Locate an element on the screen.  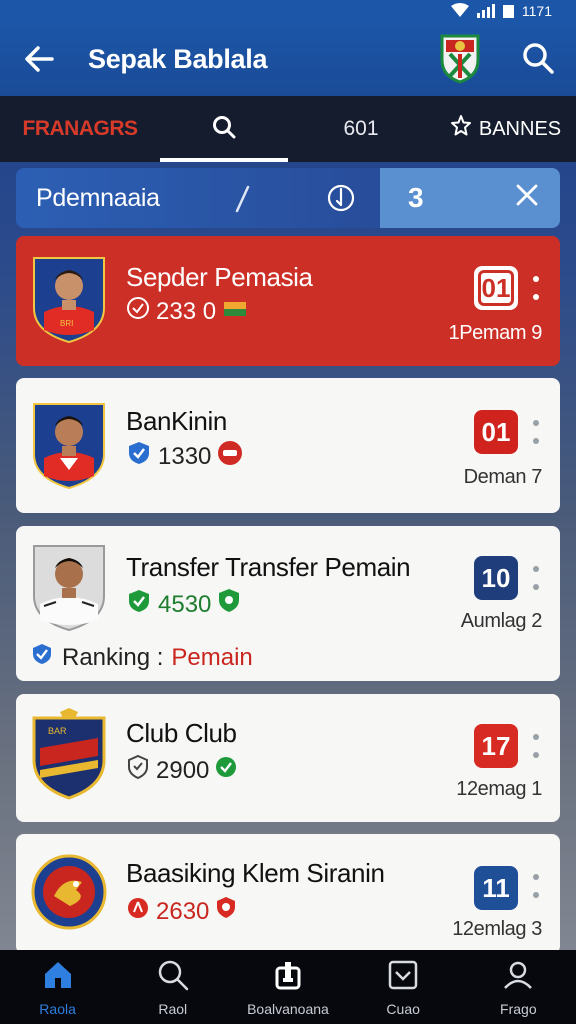
tab-601: 601 is located at coordinates (361, 129).